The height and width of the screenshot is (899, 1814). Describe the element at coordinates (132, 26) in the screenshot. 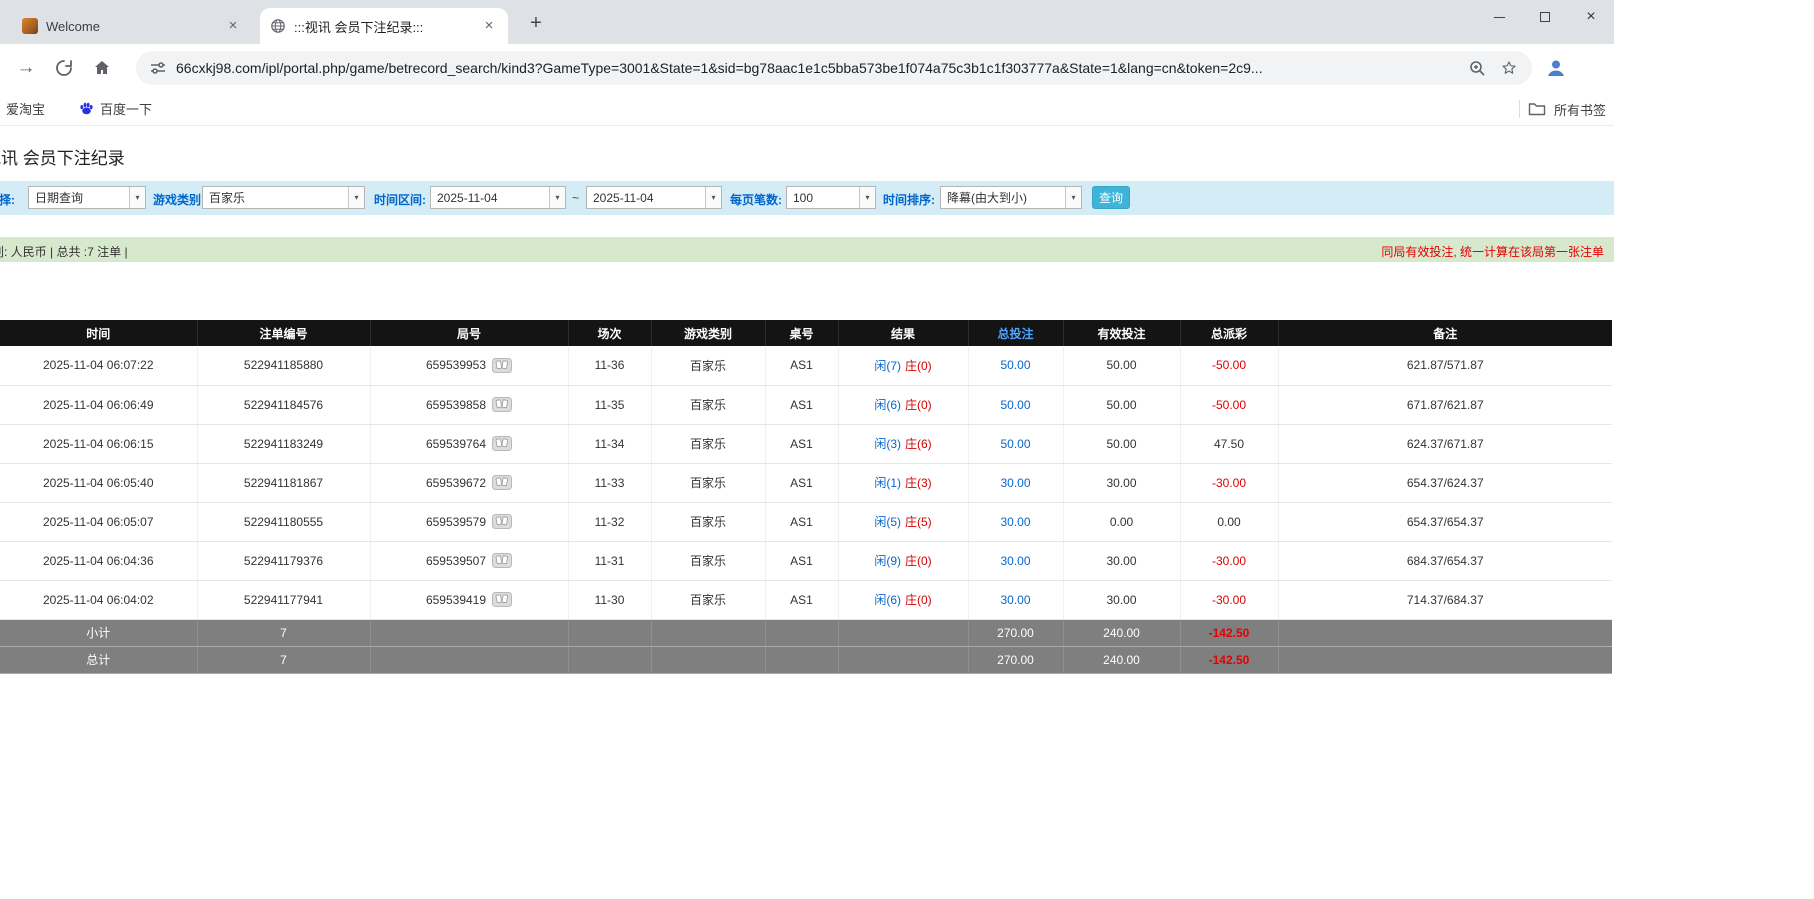

I see `tab-welcome: Welcome ×` at that location.